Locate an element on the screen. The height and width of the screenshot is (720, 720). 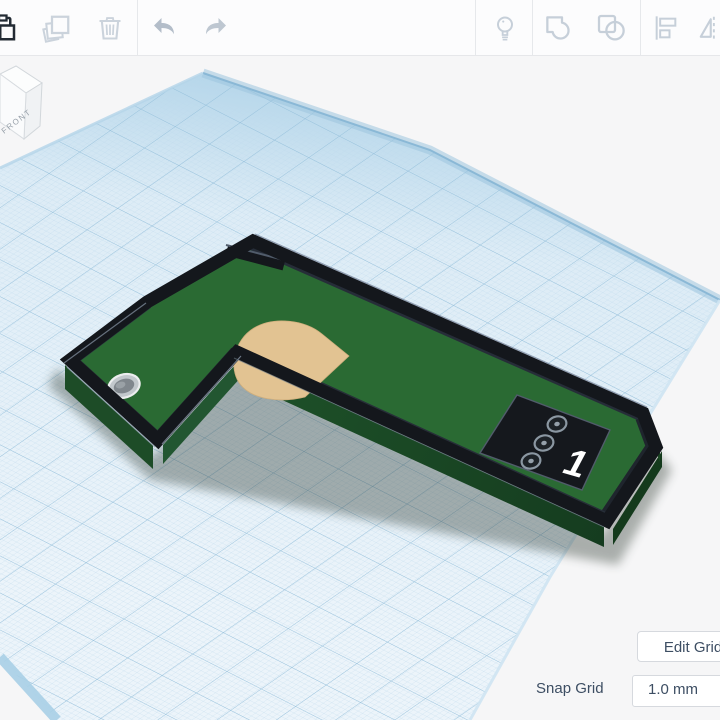
ungroup-icon is located at coordinates (611, 27).